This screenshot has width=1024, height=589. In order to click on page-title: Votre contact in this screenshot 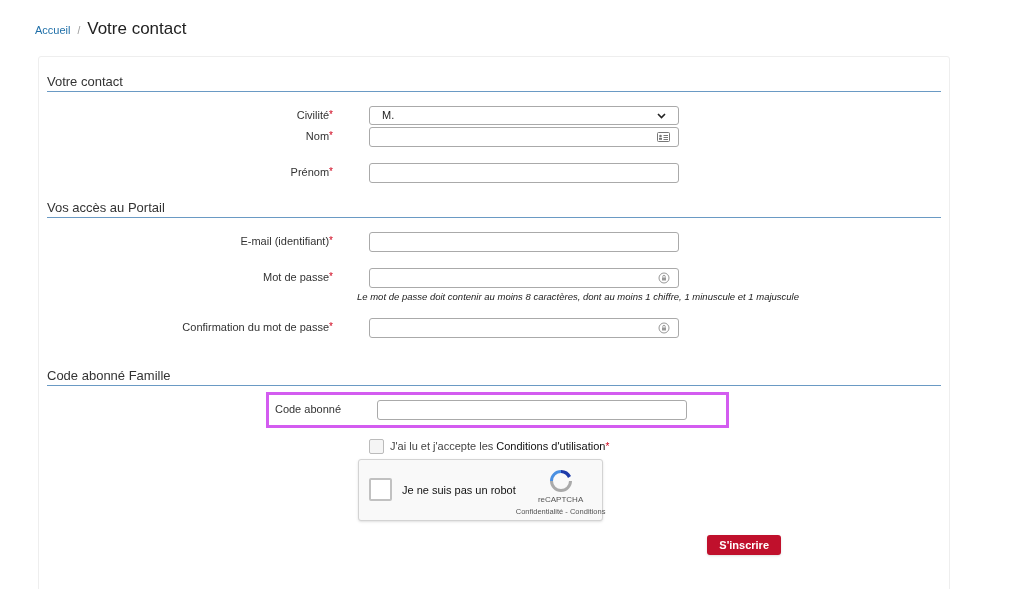, I will do `click(137, 29)`.